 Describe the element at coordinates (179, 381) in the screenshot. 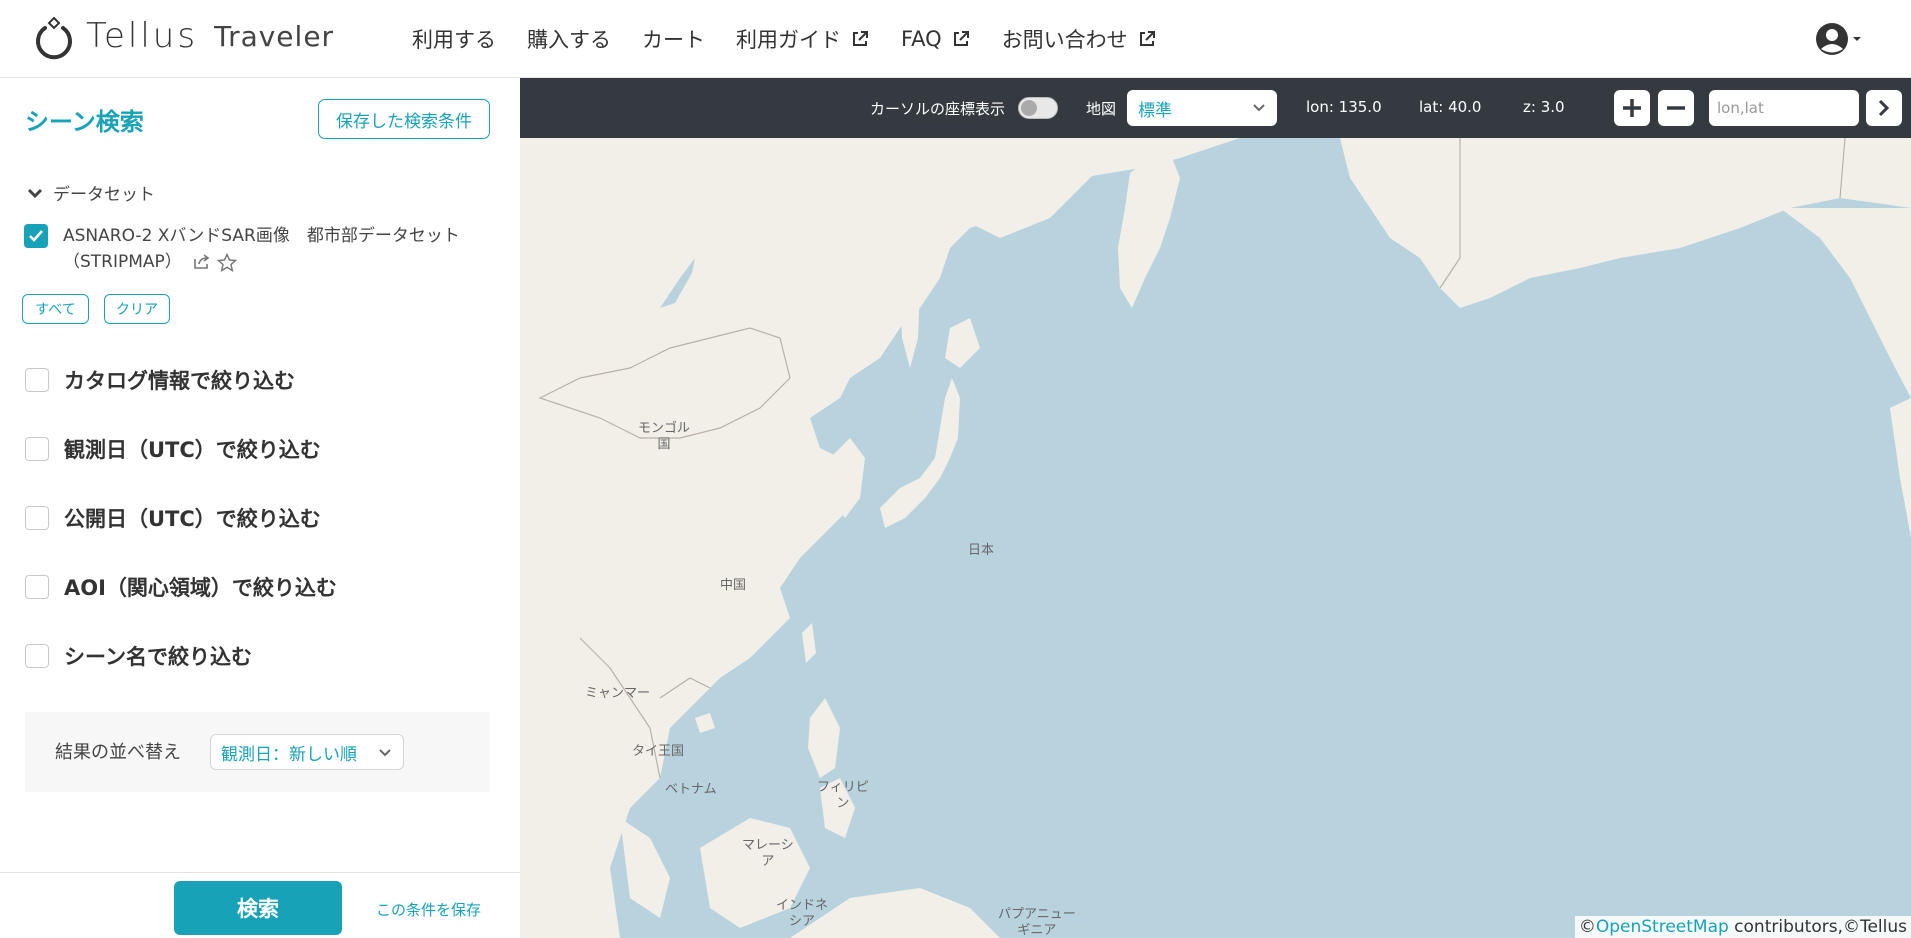

I see `filter-catalog-label: カタログ情報で絞り込む` at that location.